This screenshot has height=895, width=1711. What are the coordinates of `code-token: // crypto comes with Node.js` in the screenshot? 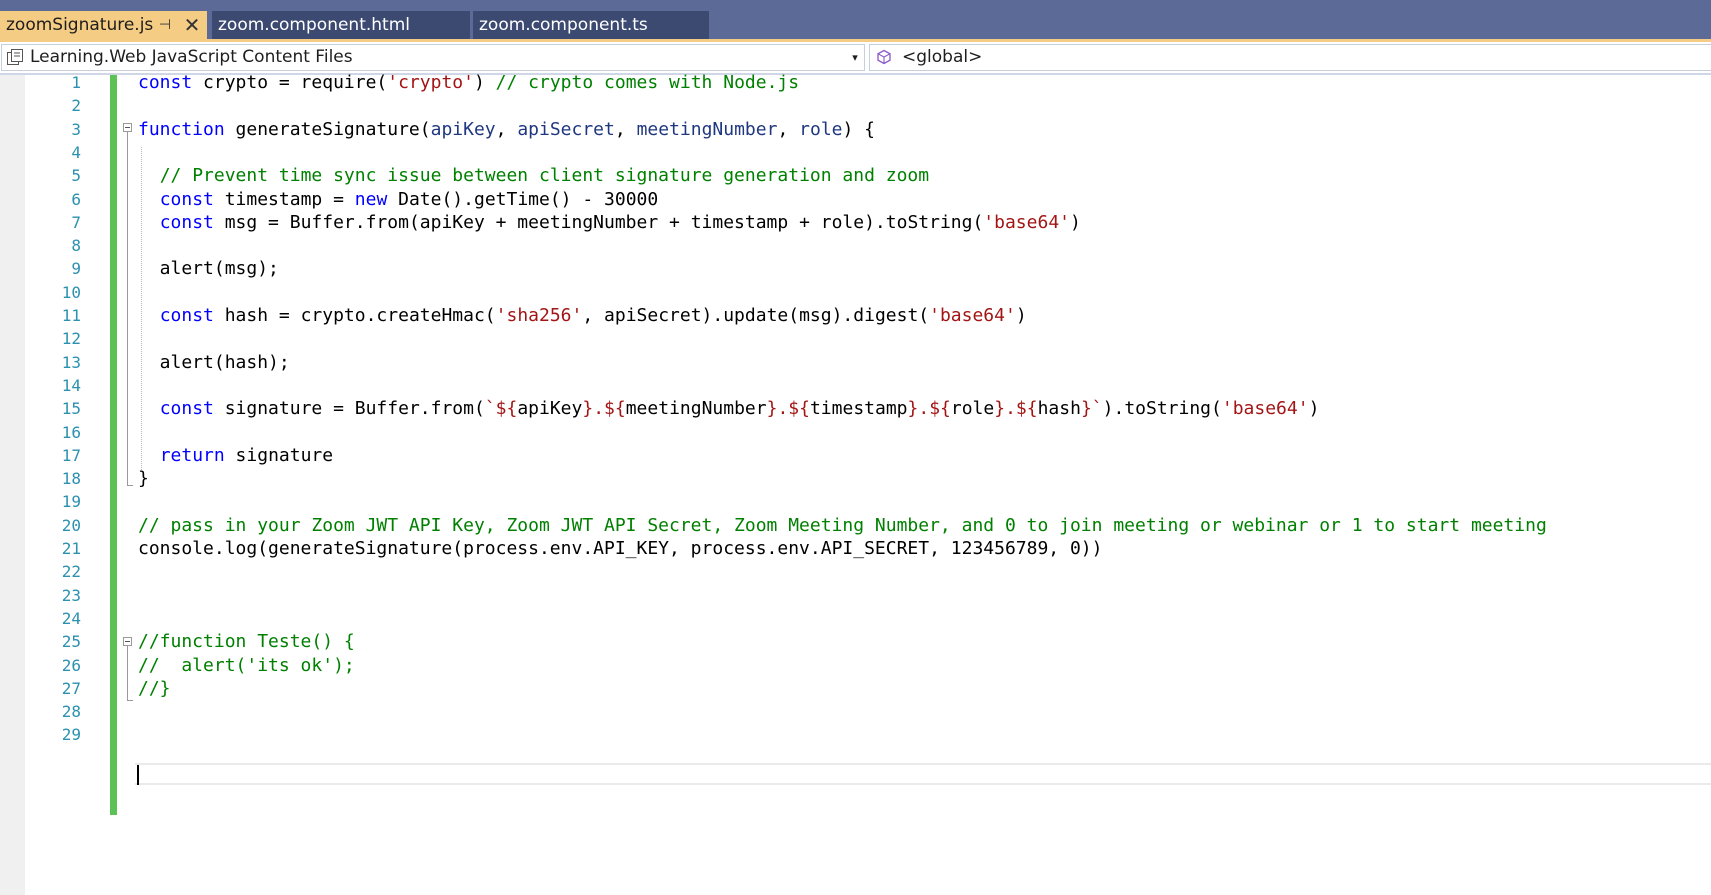 It's located at (647, 82).